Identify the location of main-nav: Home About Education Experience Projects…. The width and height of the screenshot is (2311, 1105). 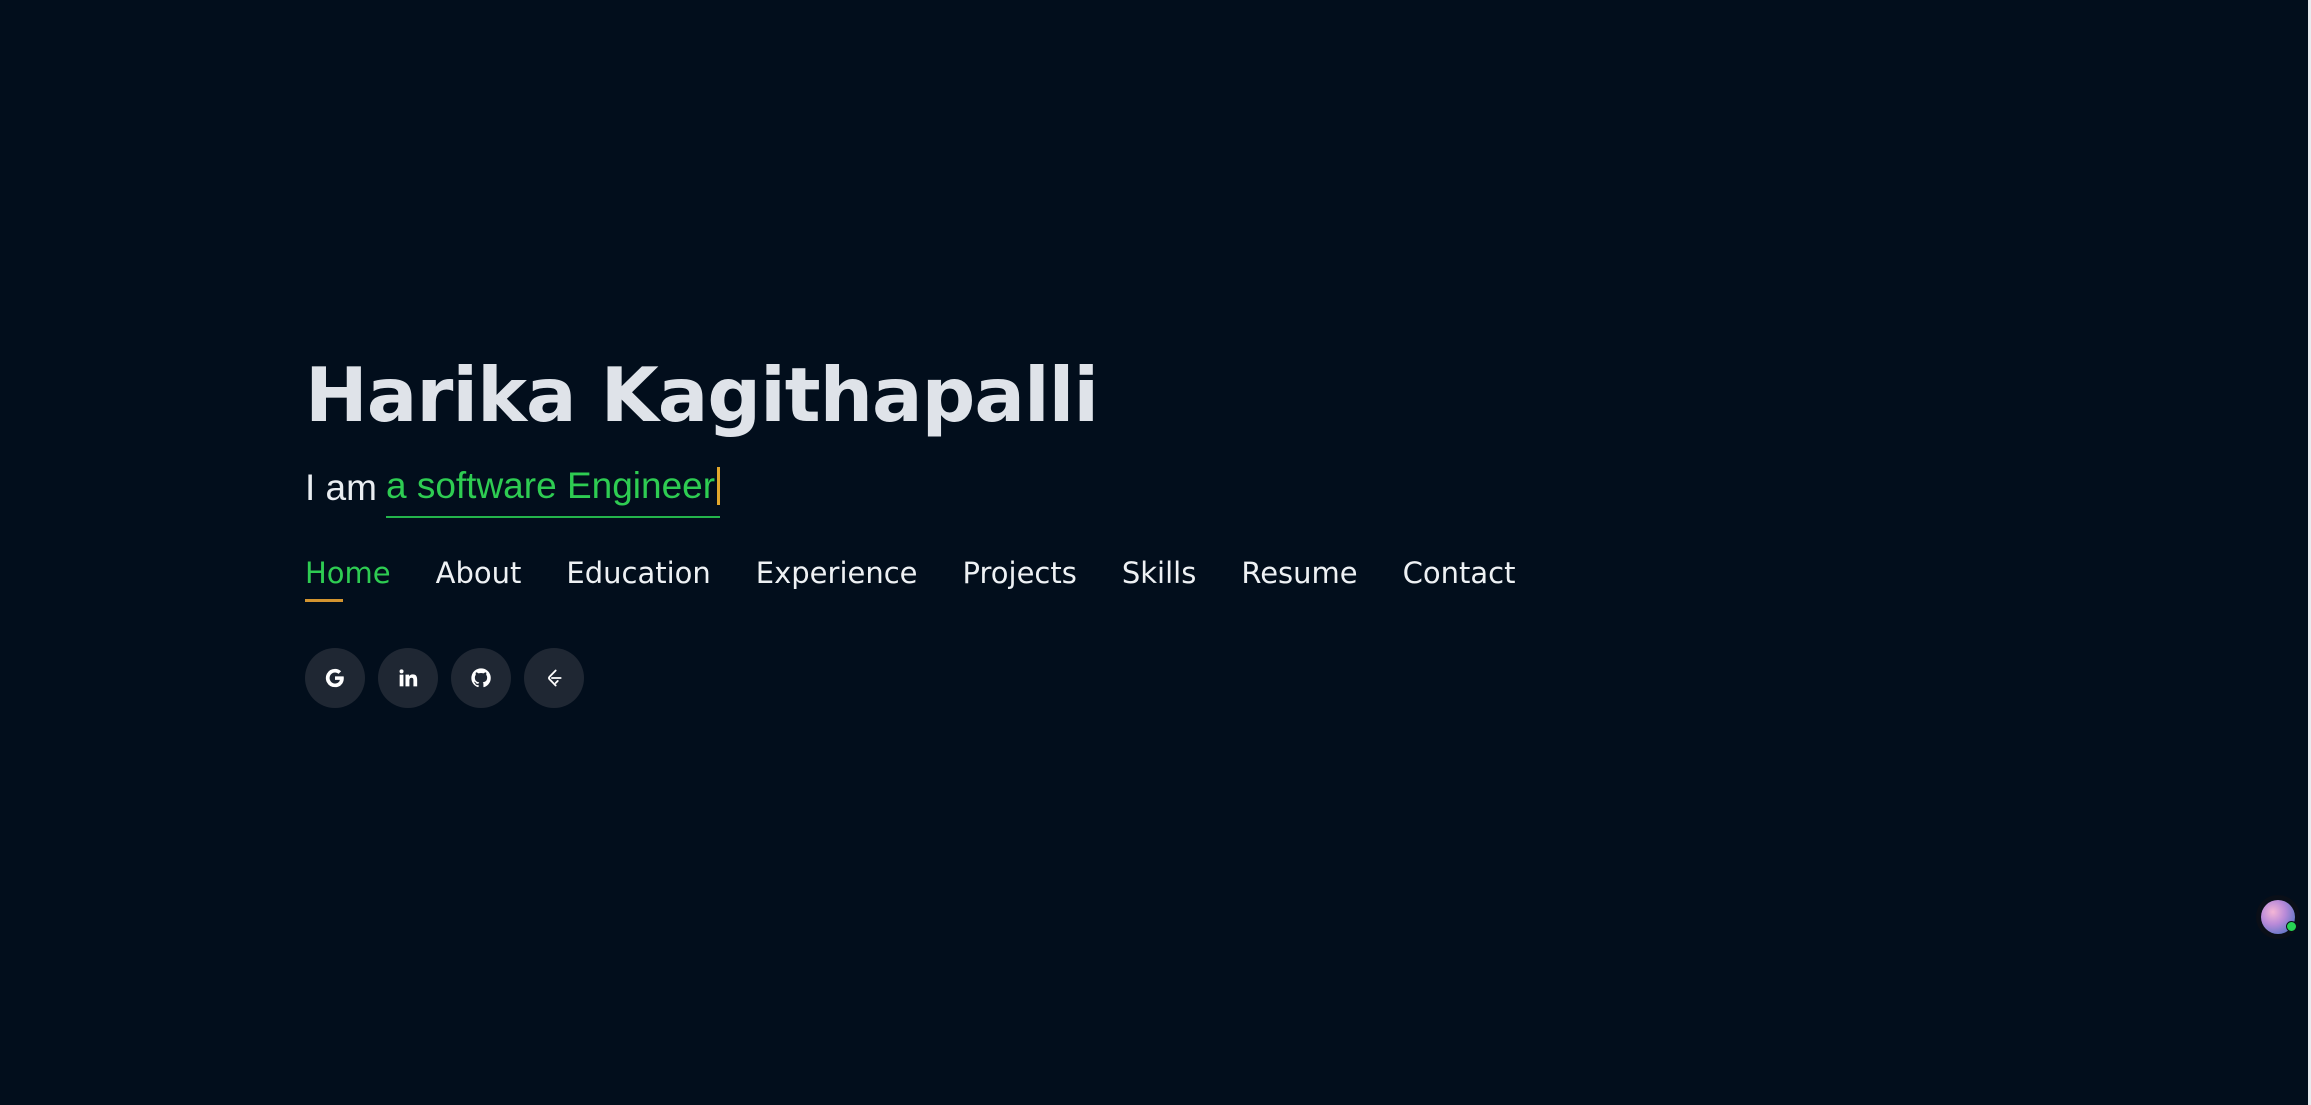
(910, 579).